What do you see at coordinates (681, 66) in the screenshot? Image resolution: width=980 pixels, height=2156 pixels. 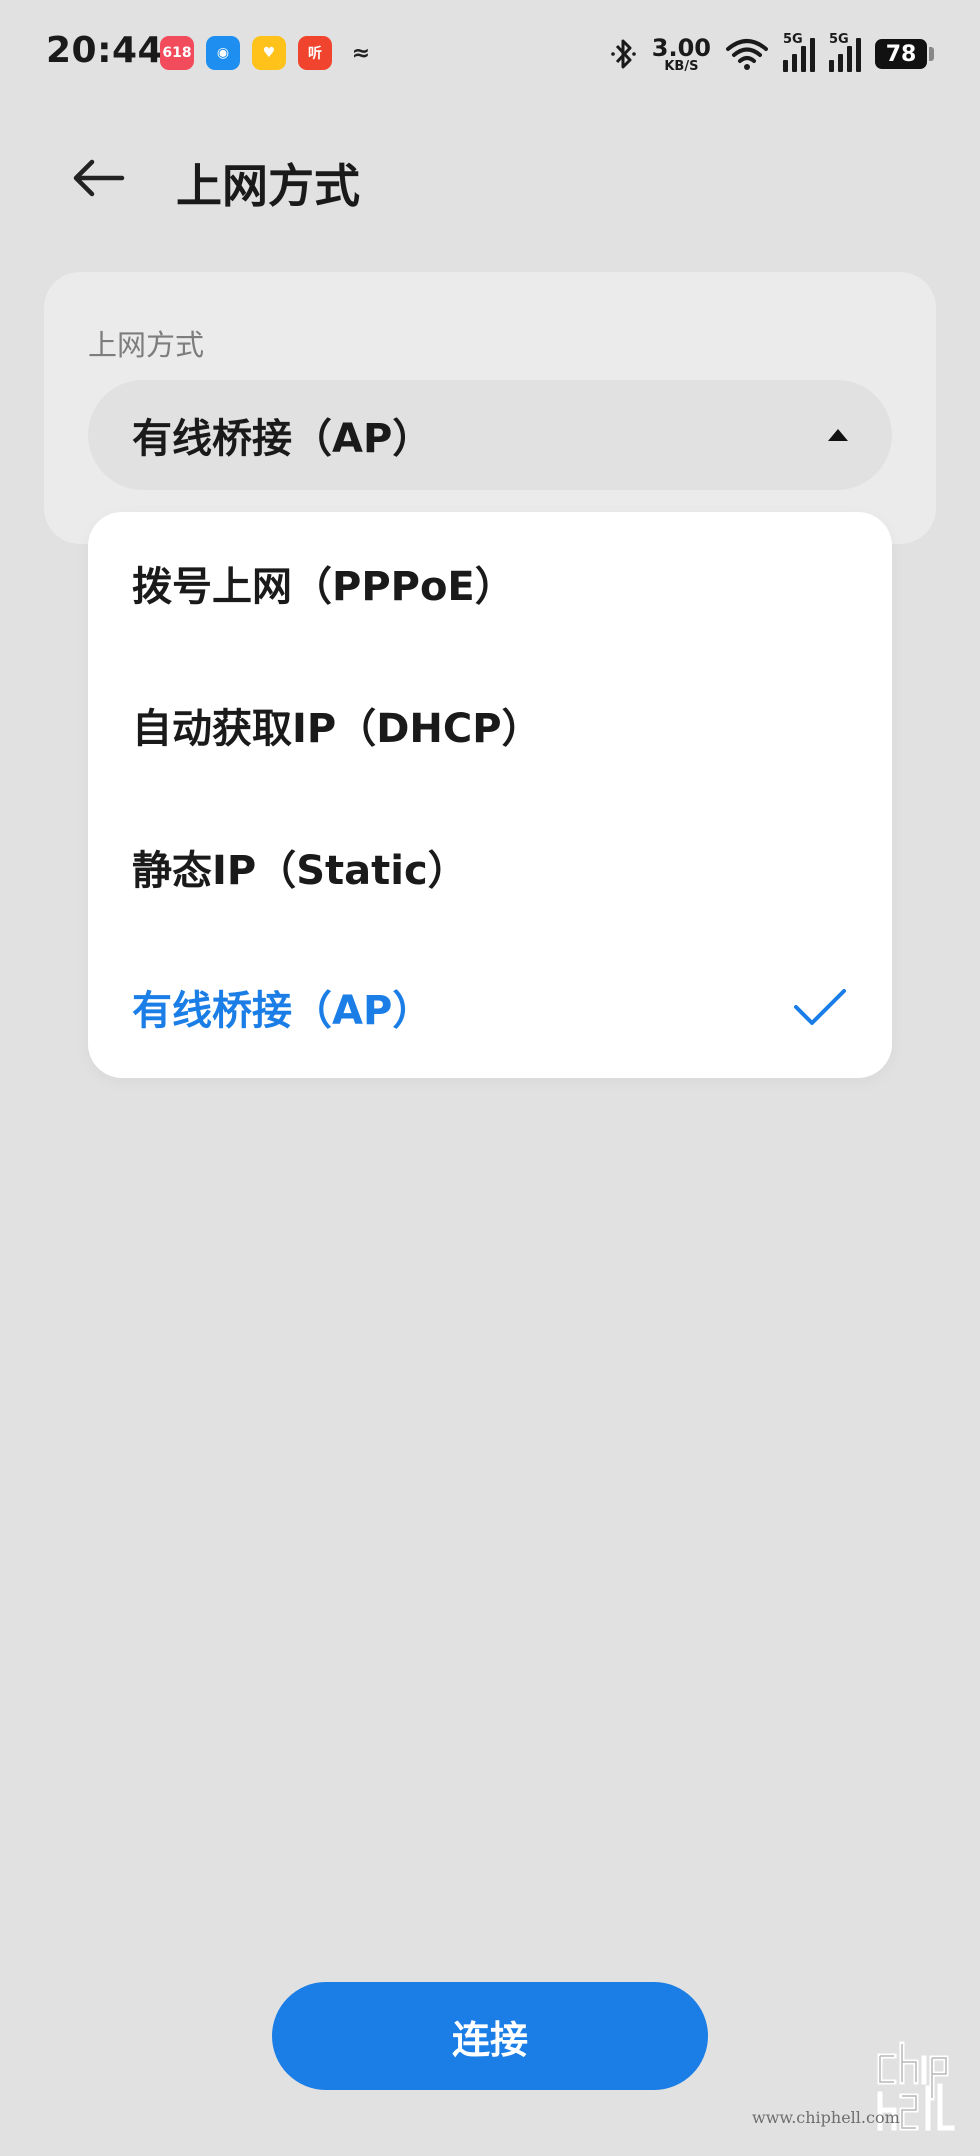 I see `network-speed-unit: KB/S` at bounding box center [681, 66].